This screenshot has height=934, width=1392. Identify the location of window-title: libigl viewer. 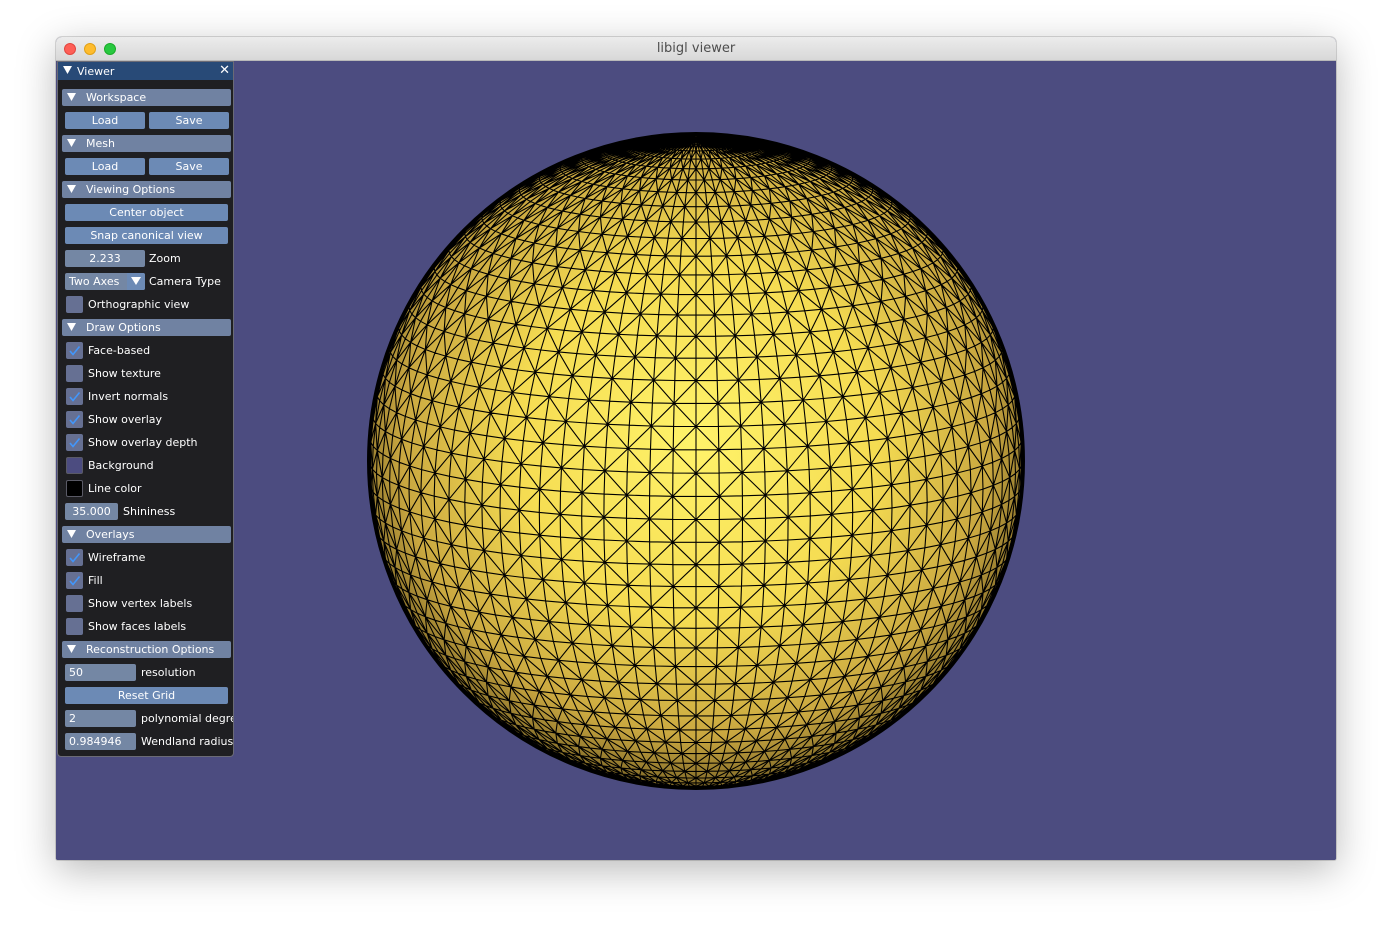
(696, 48).